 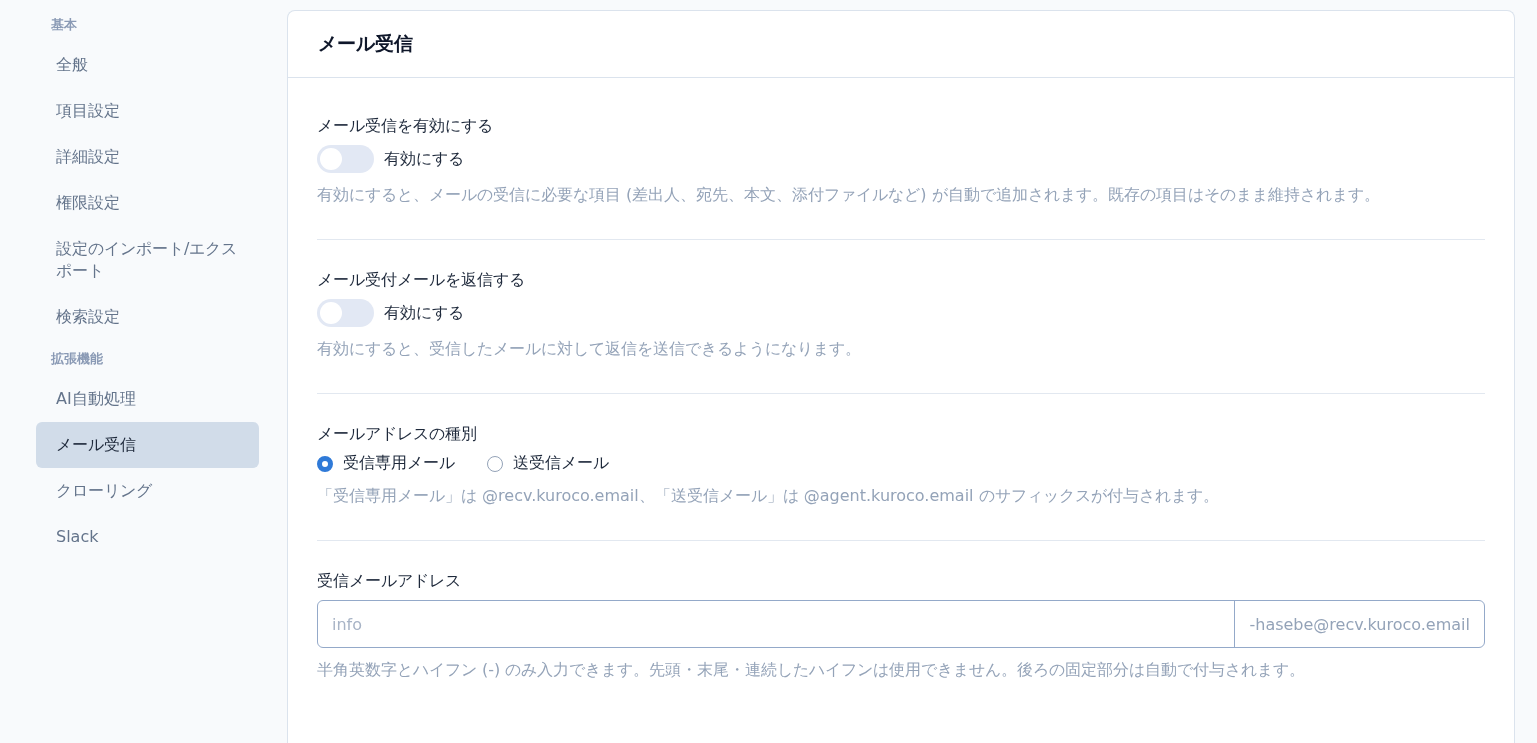 I want to click on help-text: 半角英数字とハイフン (-) のみ入力できます。先頭・末尾・連続したハイフンは使用できません。後ろの固定部分は自動で付与されます。, so click(x=812, y=670).